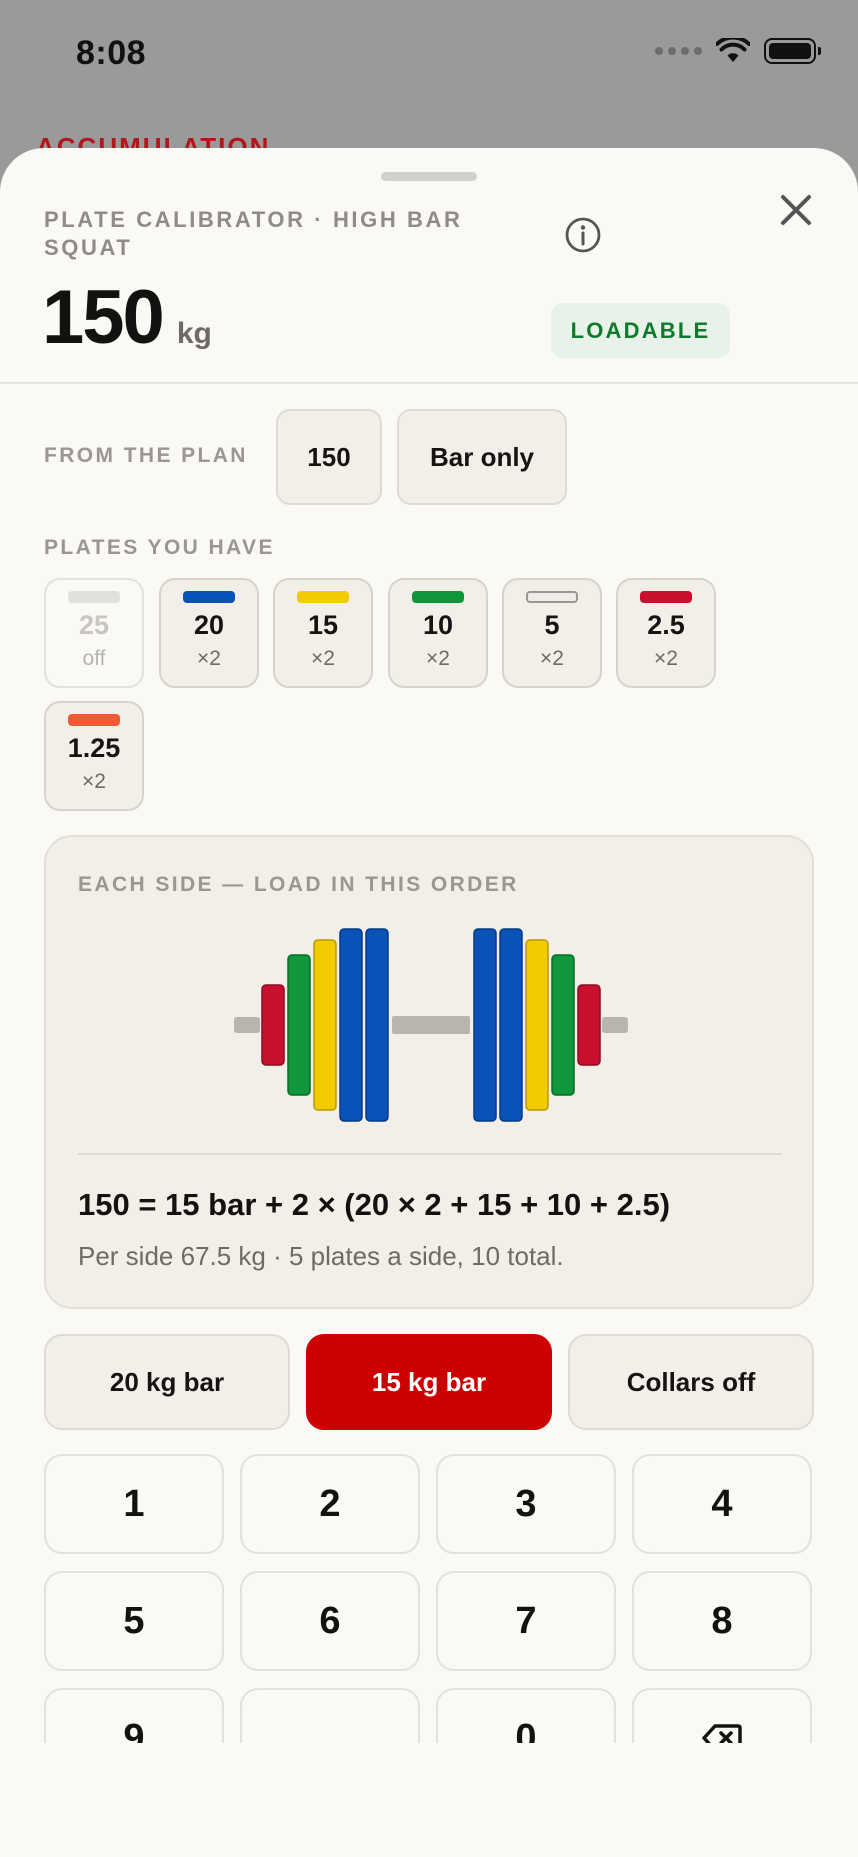 The image size is (858, 1857). Describe the element at coordinates (722, 1621) in the screenshot. I see `key-8: 8` at that location.